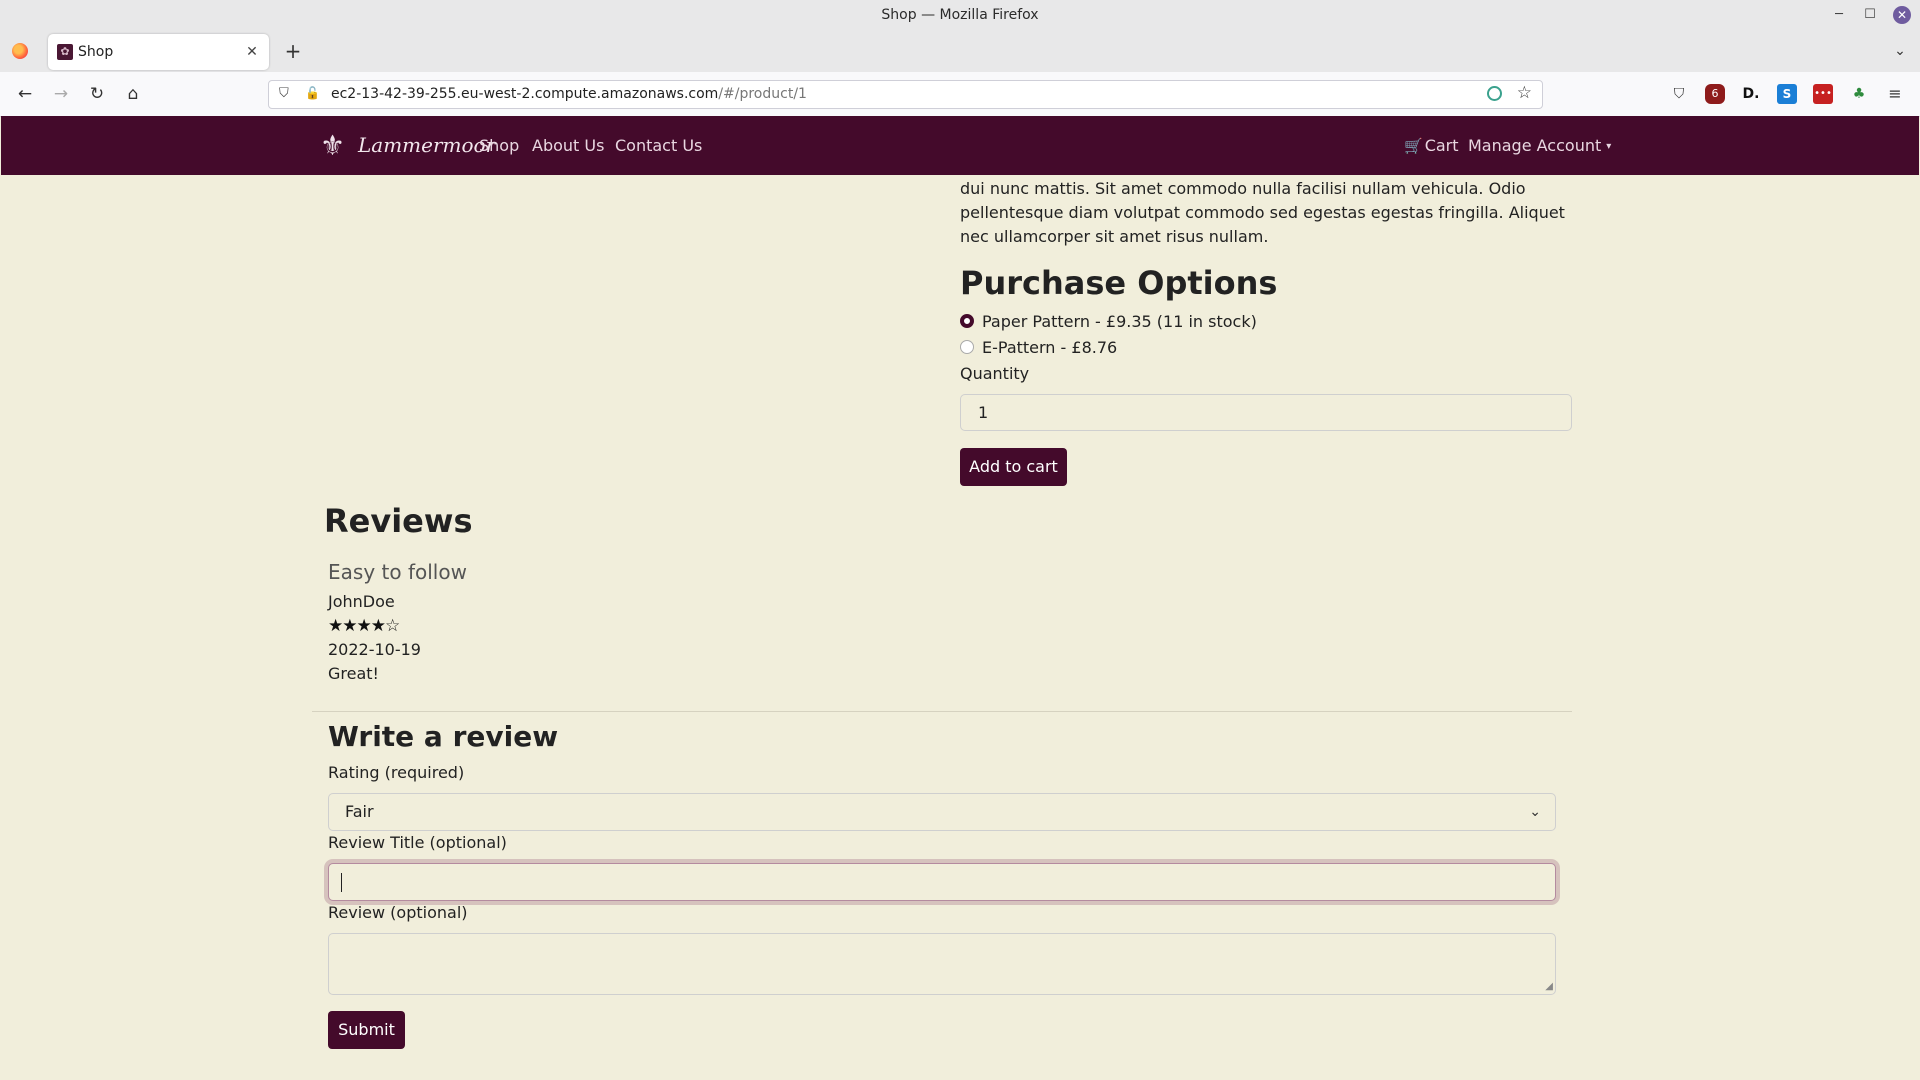  What do you see at coordinates (333, 145) in the screenshot?
I see `fleur-de-lis-icon: ⚜` at bounding box center [333, 145].